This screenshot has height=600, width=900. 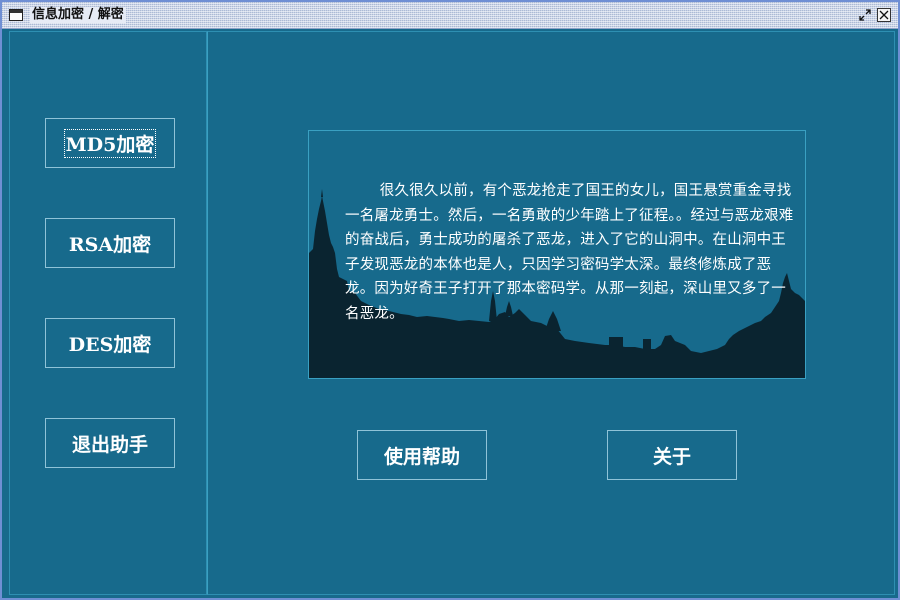 I want to click on close-icon, so click(x=884, y=15).